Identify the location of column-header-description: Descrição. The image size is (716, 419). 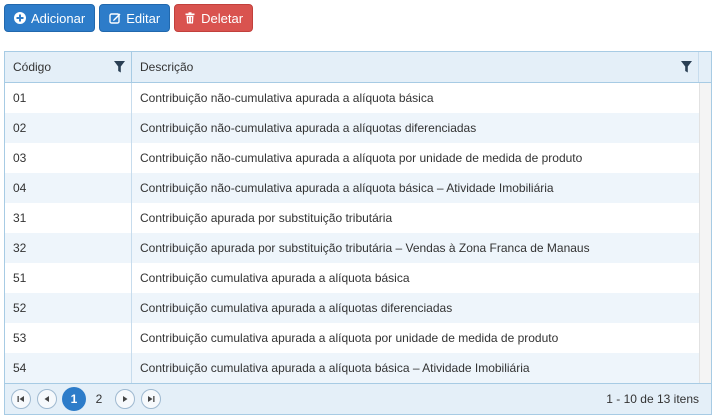
(415, 67).